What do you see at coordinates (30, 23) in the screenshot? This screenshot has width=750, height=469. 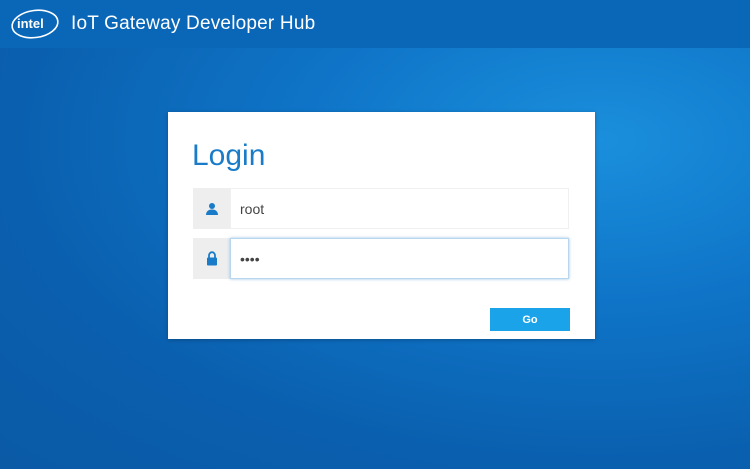 I see `logo-text: intel` at bounding box center [30, 23].